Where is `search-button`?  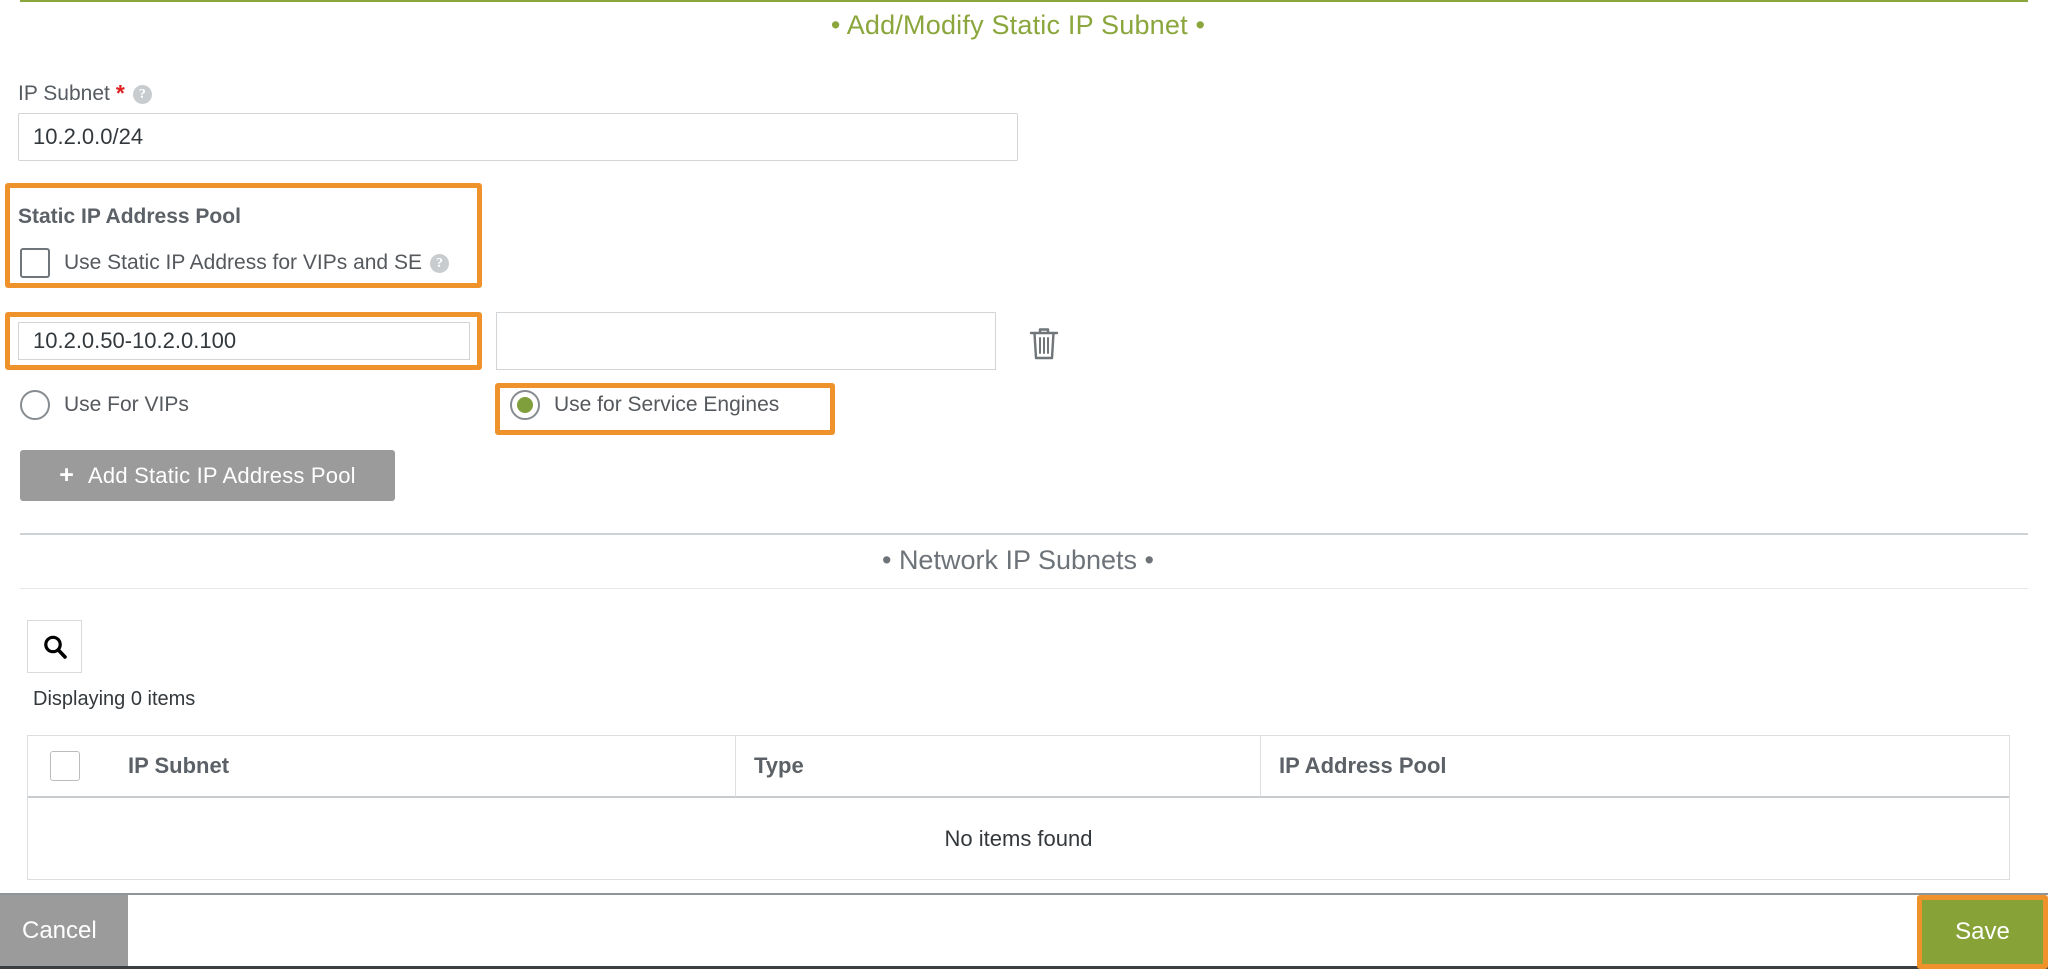 search-button is located at coordinates (54, 646).